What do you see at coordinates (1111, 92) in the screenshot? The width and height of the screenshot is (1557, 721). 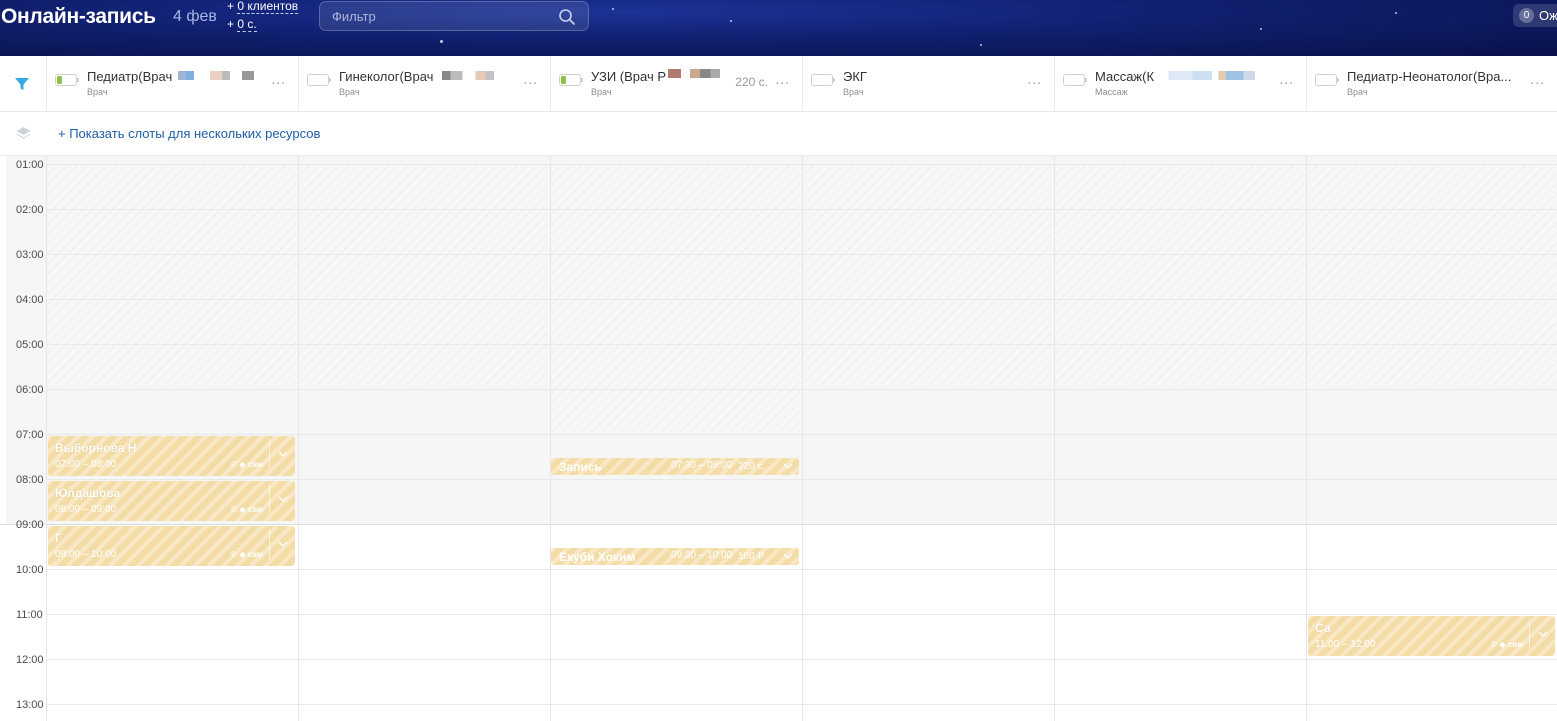 I see `resource-role: Массаж` at bounding box center [1111, 92].